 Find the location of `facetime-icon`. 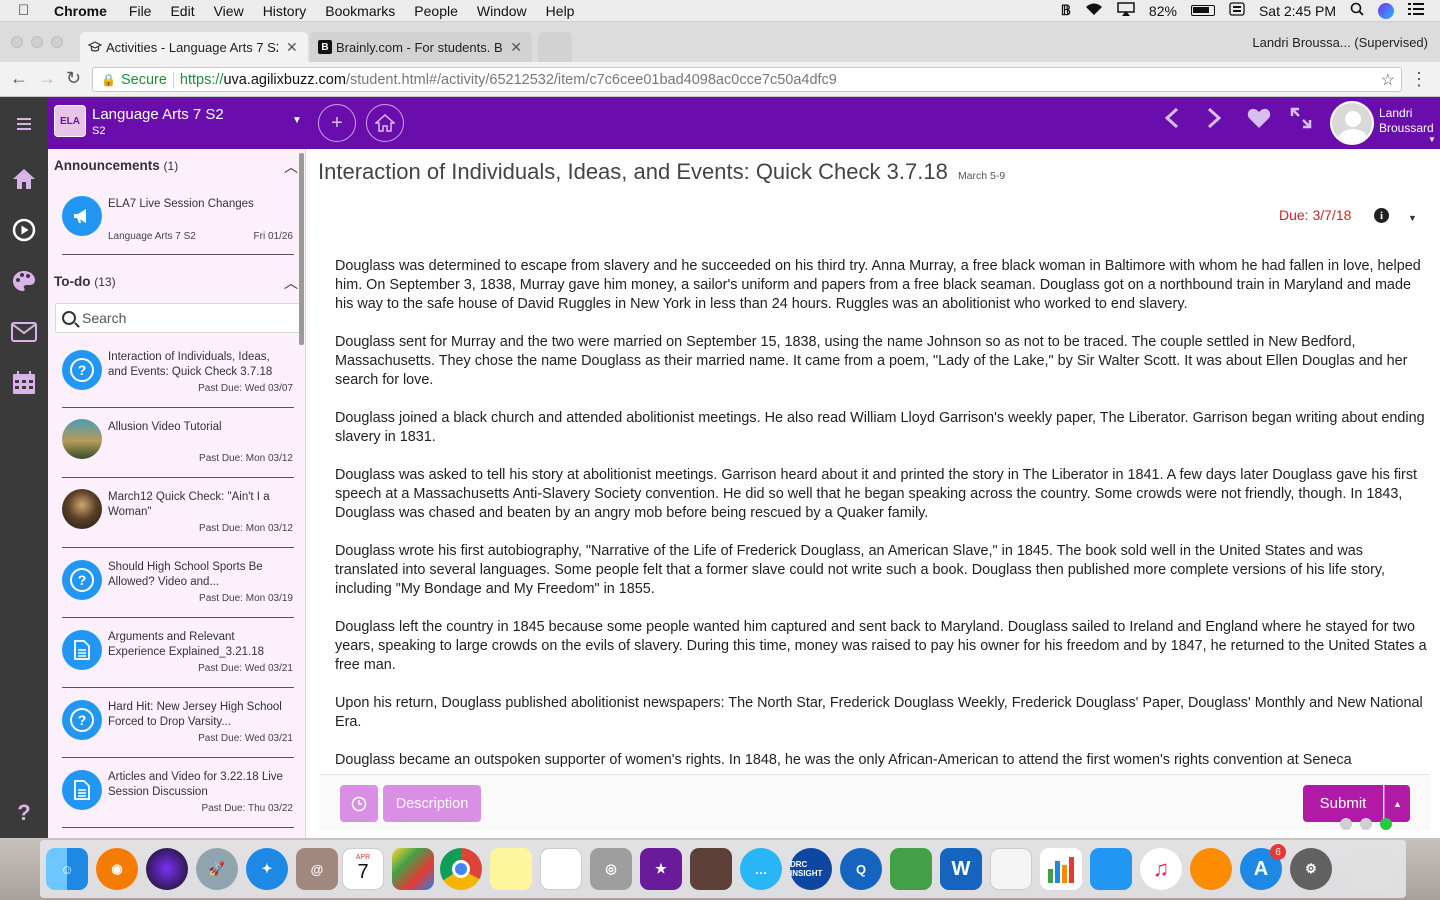

facetime-icon is located at coordinates (911, 869).